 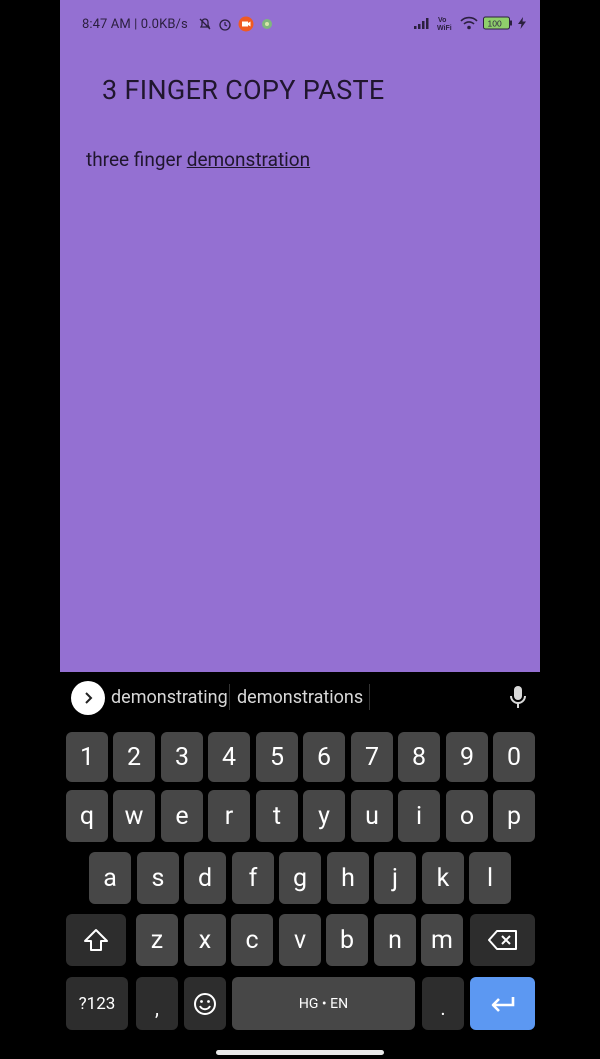 What do you see at coordinates (372, 757) in the screenshot?
I see `key-7: 7` at bounding box center [372, 757].